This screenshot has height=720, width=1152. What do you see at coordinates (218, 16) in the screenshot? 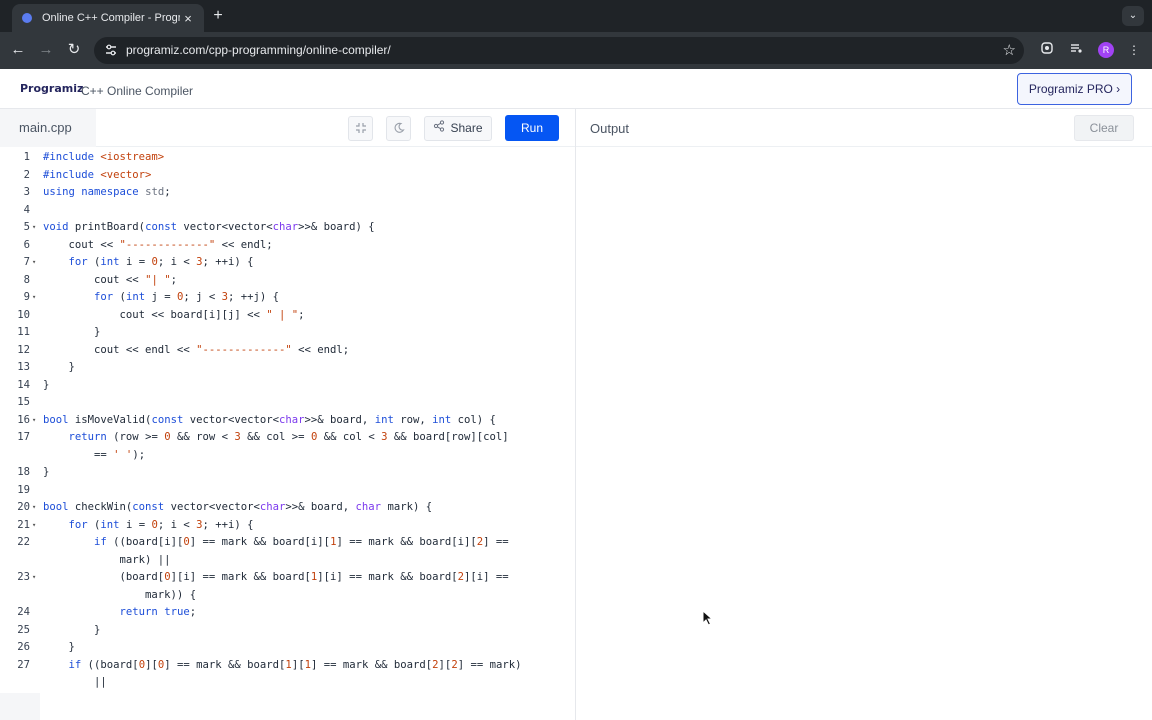
I see `new-tab-icon: +` at bounding box center [218, 16].